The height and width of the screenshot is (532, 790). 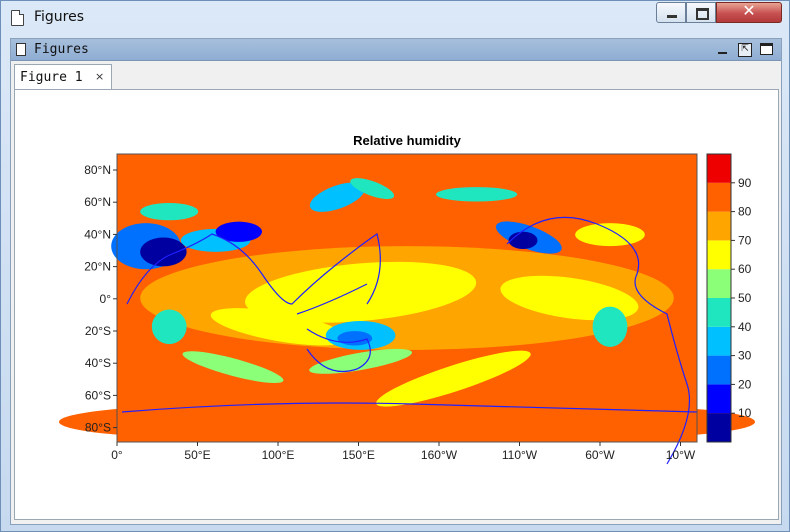 I want to click on y-tick-label: 80°S, so click(x=98, y=428).